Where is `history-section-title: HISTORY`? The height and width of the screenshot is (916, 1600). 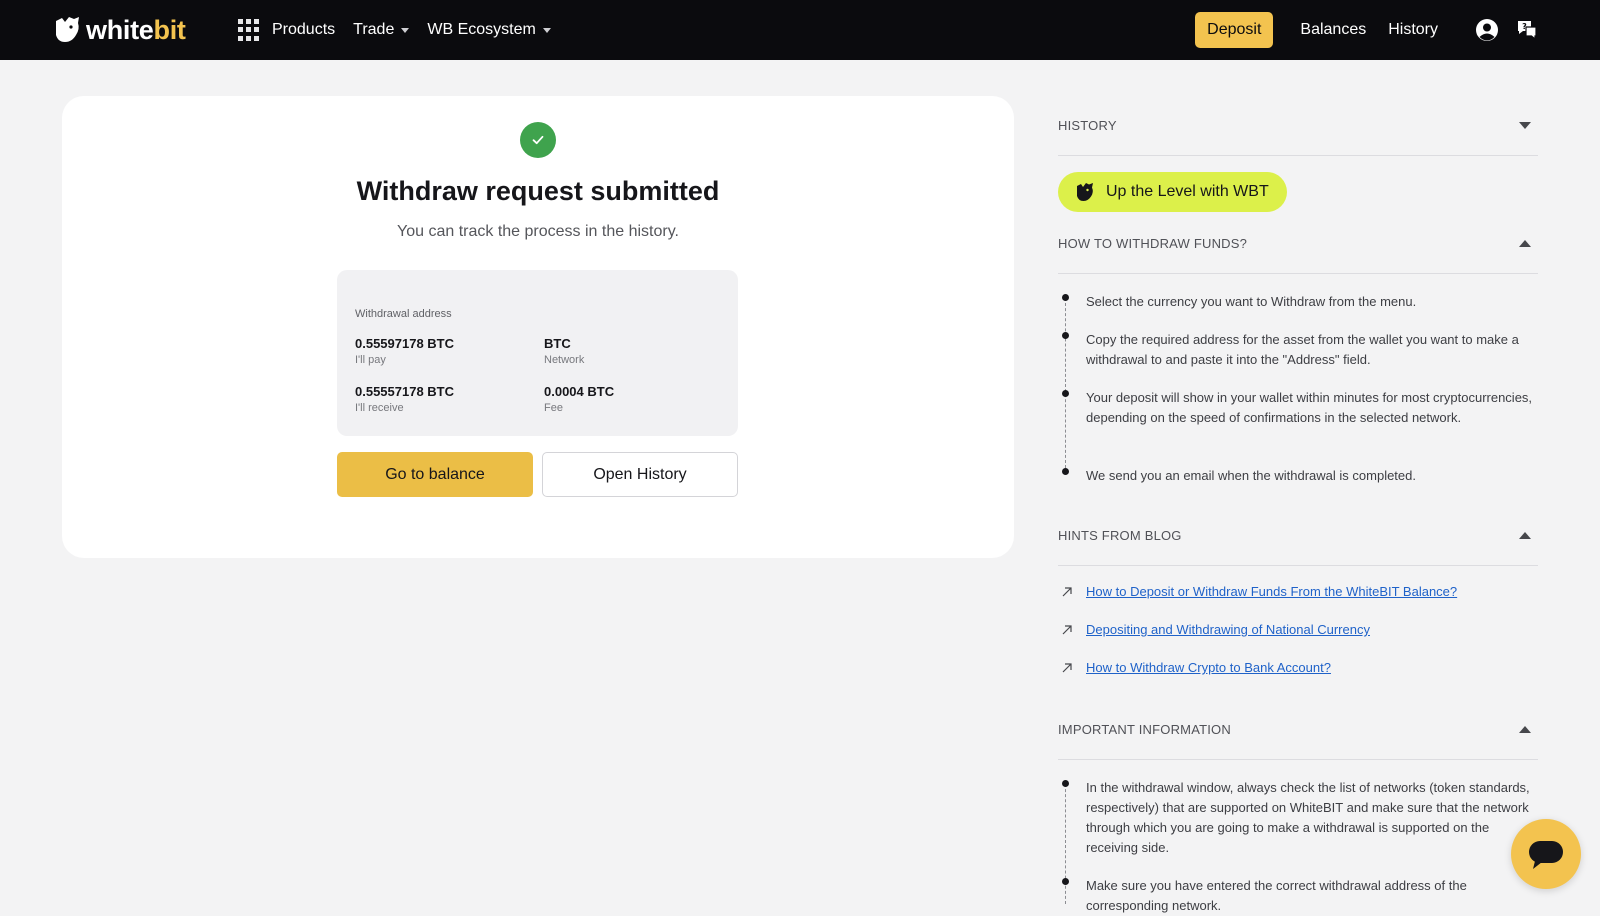
history-section-title: HISTORY is located at coordinates (1087, 125).